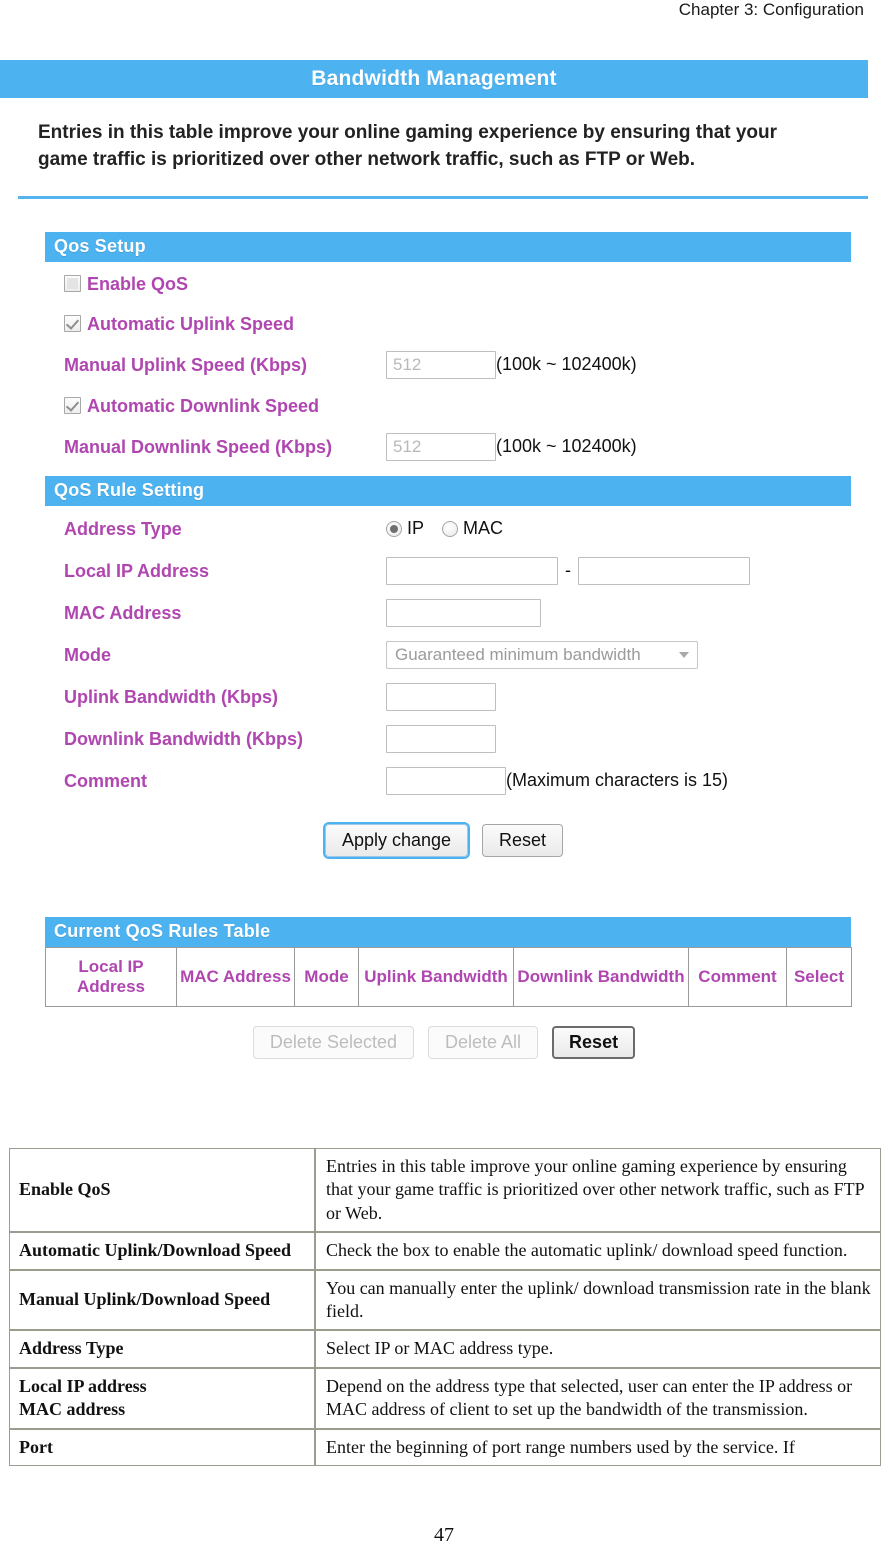  Describe the element at coordinates (664, 570) in the screenshot. I see `local-ip-address-end-input` at that location.